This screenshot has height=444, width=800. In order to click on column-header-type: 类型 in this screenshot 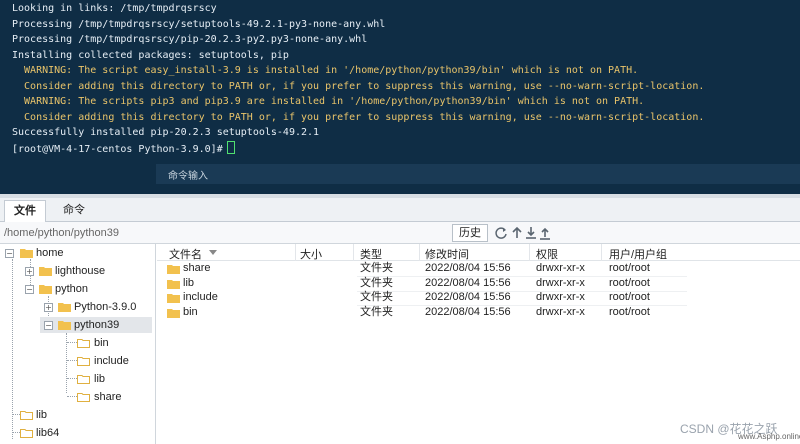, I will do `click(371, 254)`.